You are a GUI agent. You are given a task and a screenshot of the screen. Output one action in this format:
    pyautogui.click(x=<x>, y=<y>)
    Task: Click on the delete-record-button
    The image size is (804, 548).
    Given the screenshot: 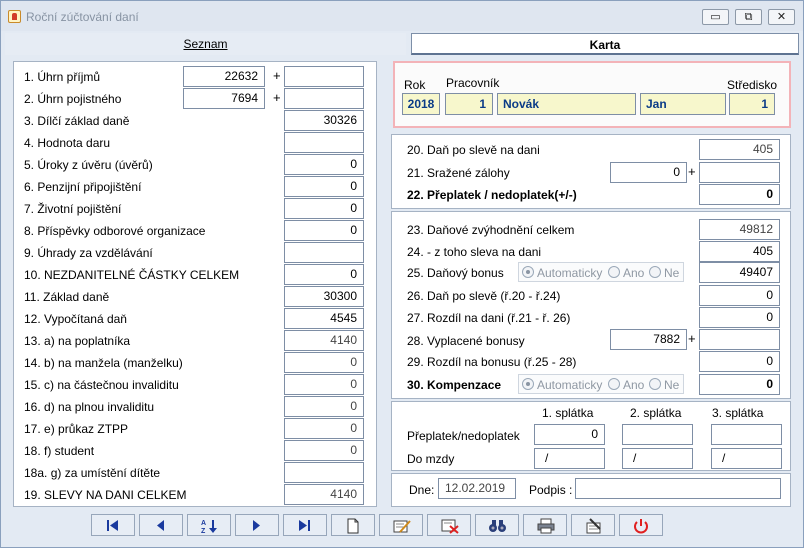 What is the action you would take?
    pyautogui.click(x=449, y=525)
    